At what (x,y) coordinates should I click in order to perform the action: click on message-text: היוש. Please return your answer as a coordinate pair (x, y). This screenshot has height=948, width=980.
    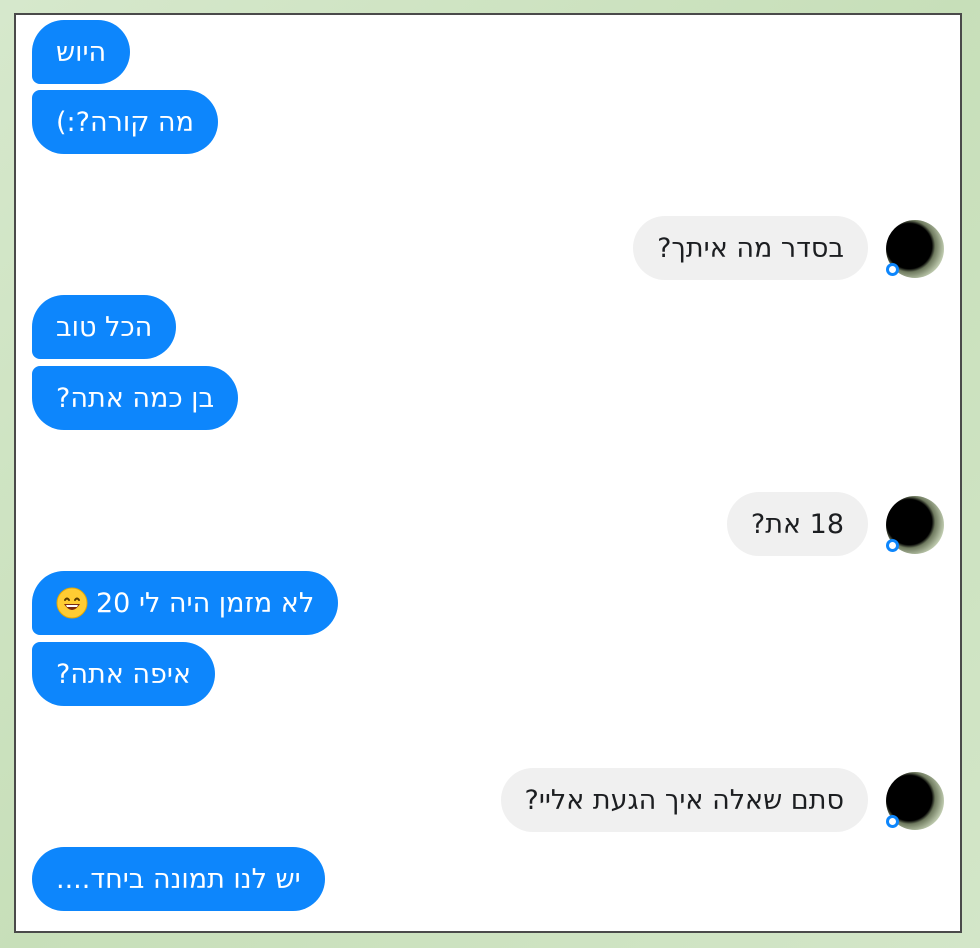
    Looking at the image, I should click on (81, 52).